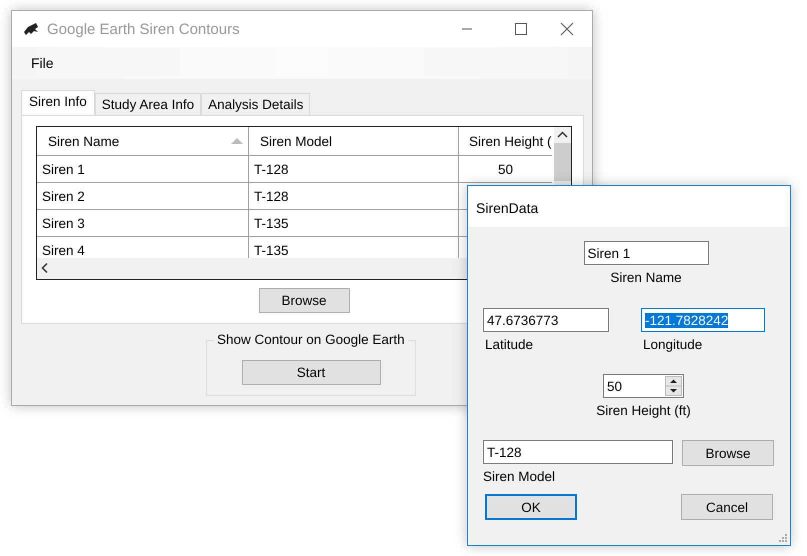 The image size is (807, 556). What do you see at coordinates (58, 102) in the screenshot?
I see `tab: Siren Info` at bounding box center [58, 102].